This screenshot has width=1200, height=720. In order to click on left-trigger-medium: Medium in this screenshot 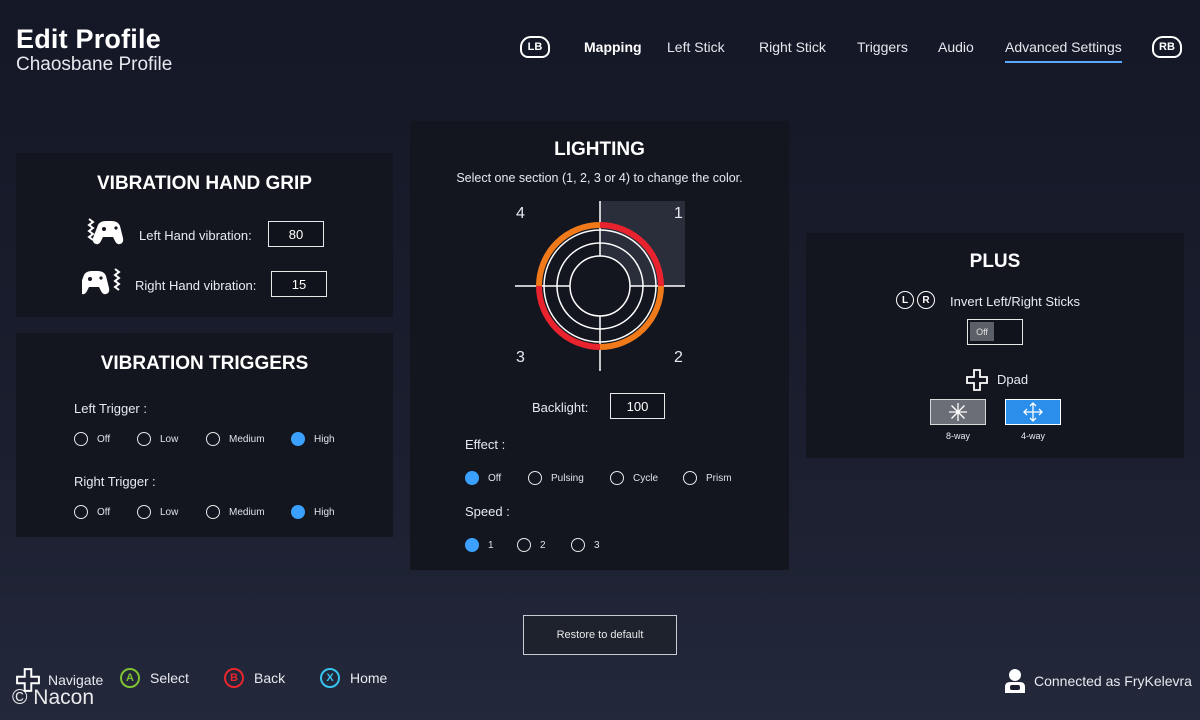, I will do `click(235, 439)`.